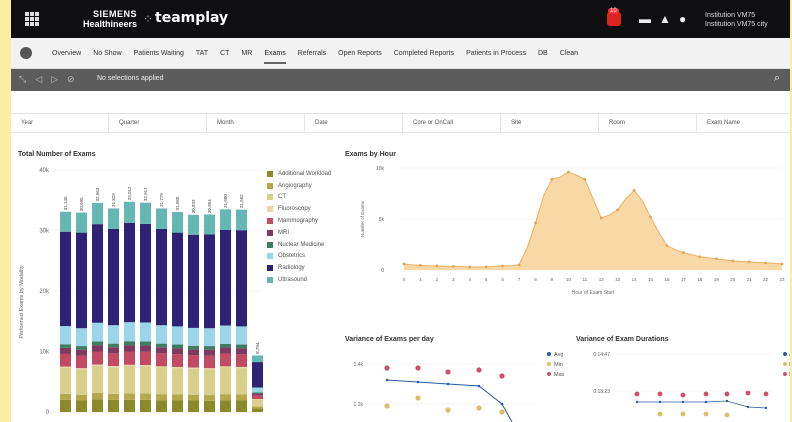 Image resolution: width=792 pixels, height=422 pixels. Describe the element at coordinates (299, 221) in the screenshot. I see `legend-item: Mammography` at that location.